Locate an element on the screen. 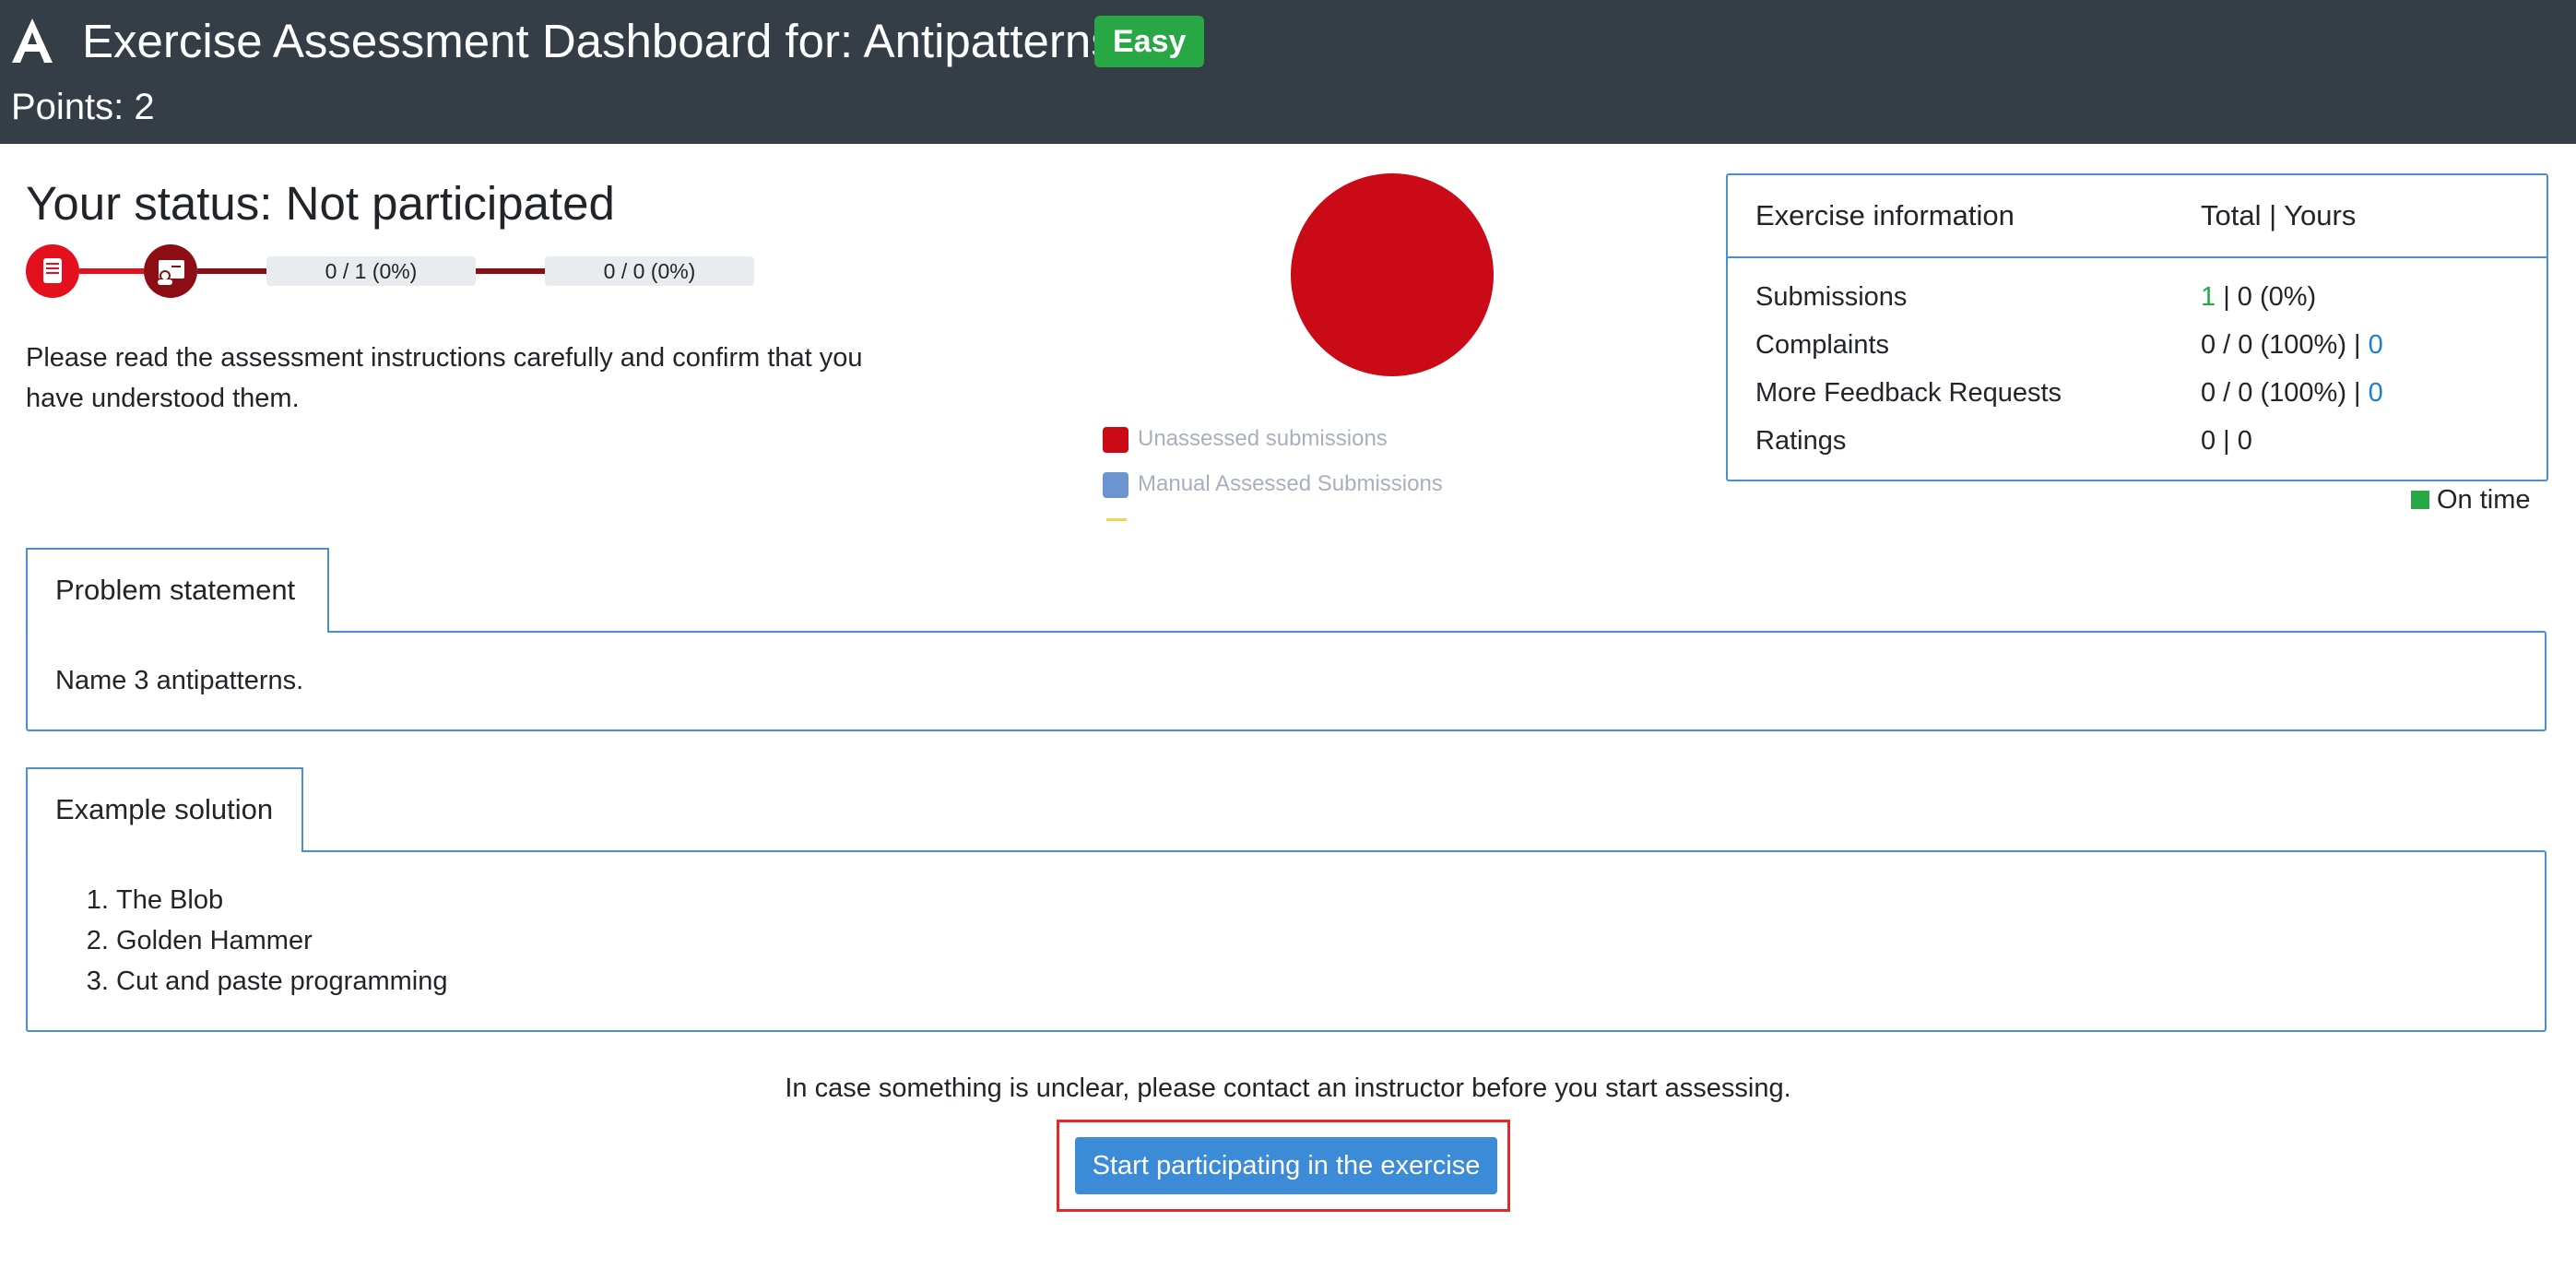  on-time-indicator: On time is located at coordinates (2471, 500).